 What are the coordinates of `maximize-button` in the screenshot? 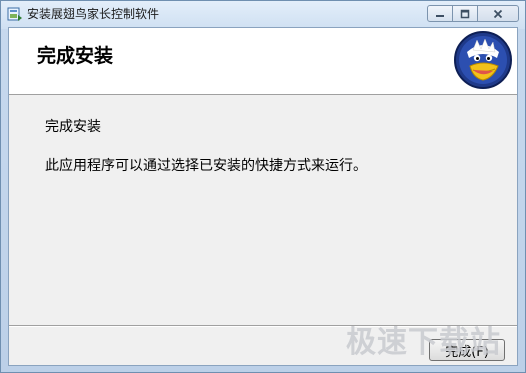 It's located at (465, 13).